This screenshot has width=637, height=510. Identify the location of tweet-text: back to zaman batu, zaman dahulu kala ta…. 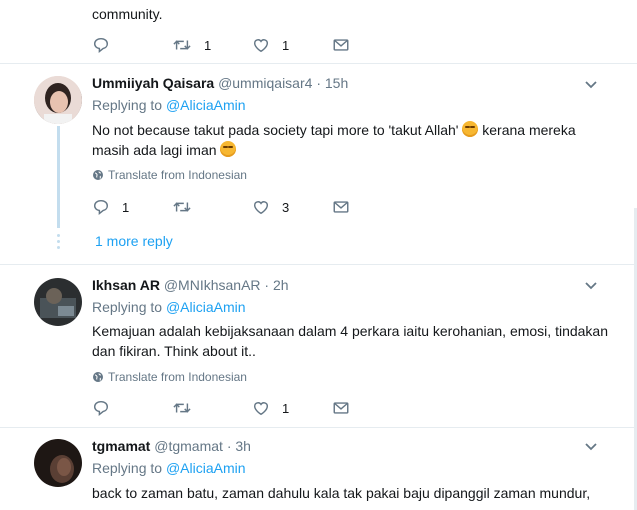
(341, 493).